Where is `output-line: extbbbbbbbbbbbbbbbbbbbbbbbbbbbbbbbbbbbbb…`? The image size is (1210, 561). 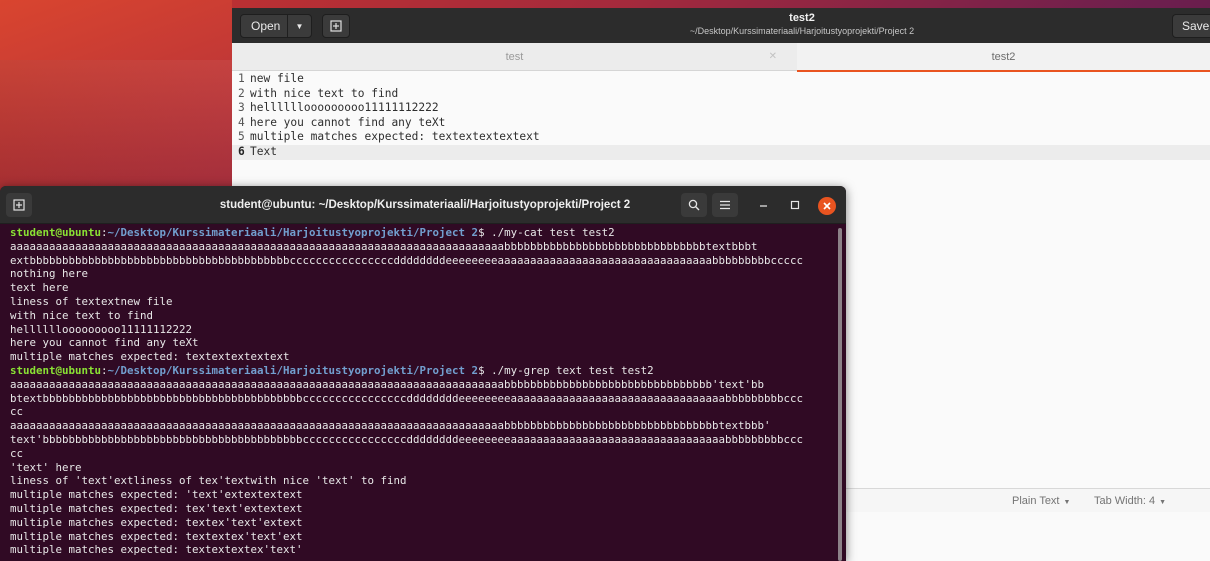
output-line: extbbbbbbbbbbbbbbbbbbbbbbbbbbbbbbbbbbbbb… is located at coordinates (407, 260).